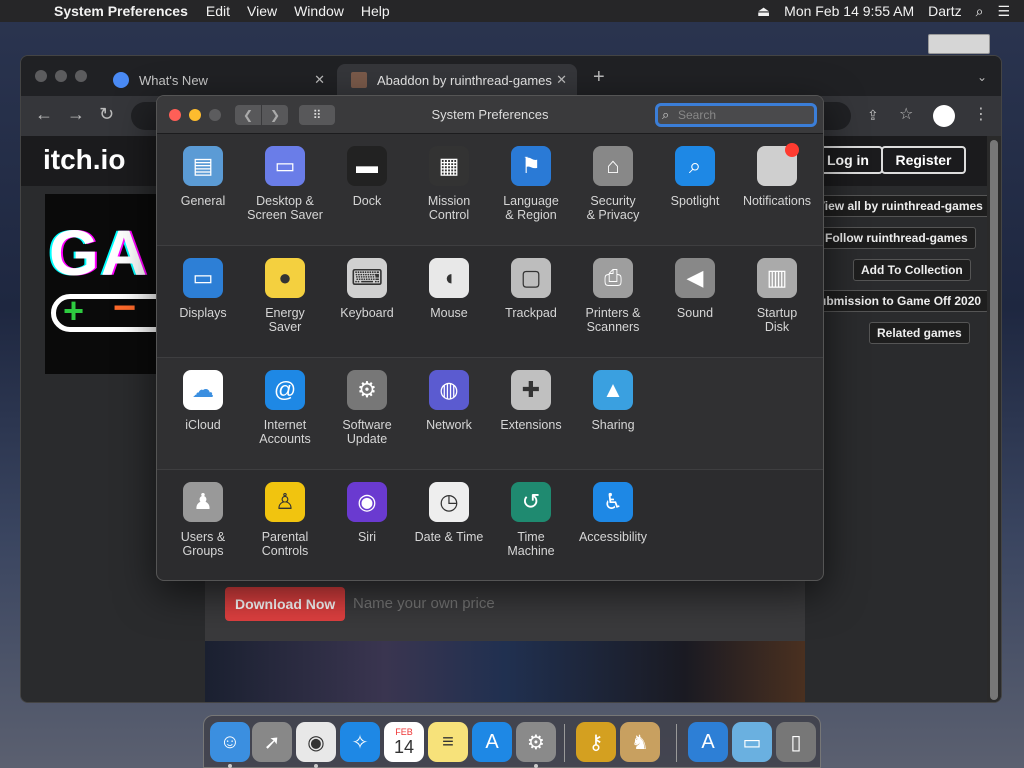 This screenshot has width=1024, height=768. Describe the element at coordinates (76, 114) in the screenshot. I see `forward-icon: →` at that location.